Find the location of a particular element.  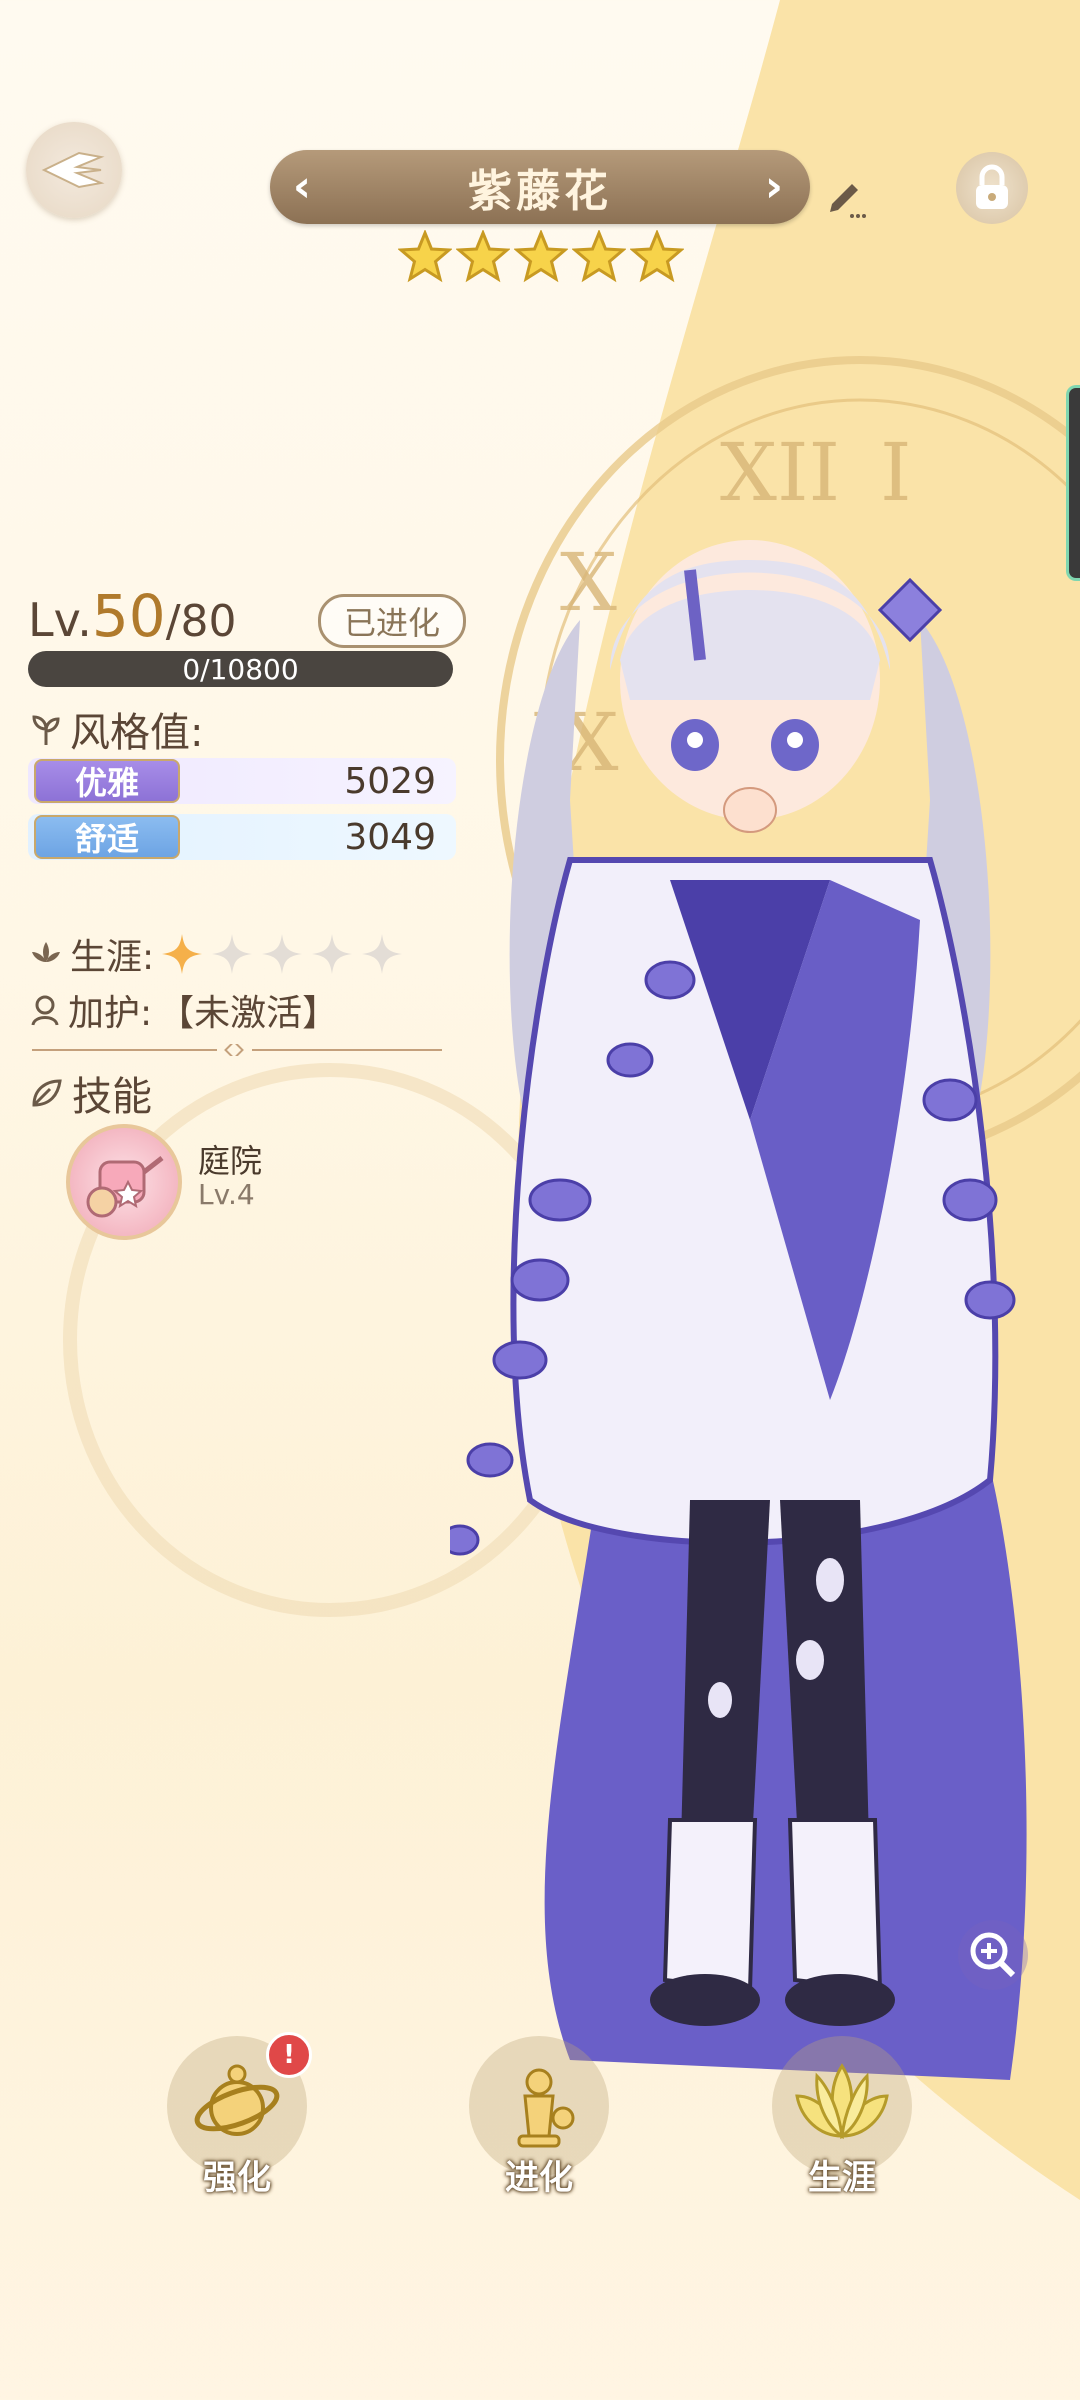

zoom-in-icon is located at coordinates (993, 1955).